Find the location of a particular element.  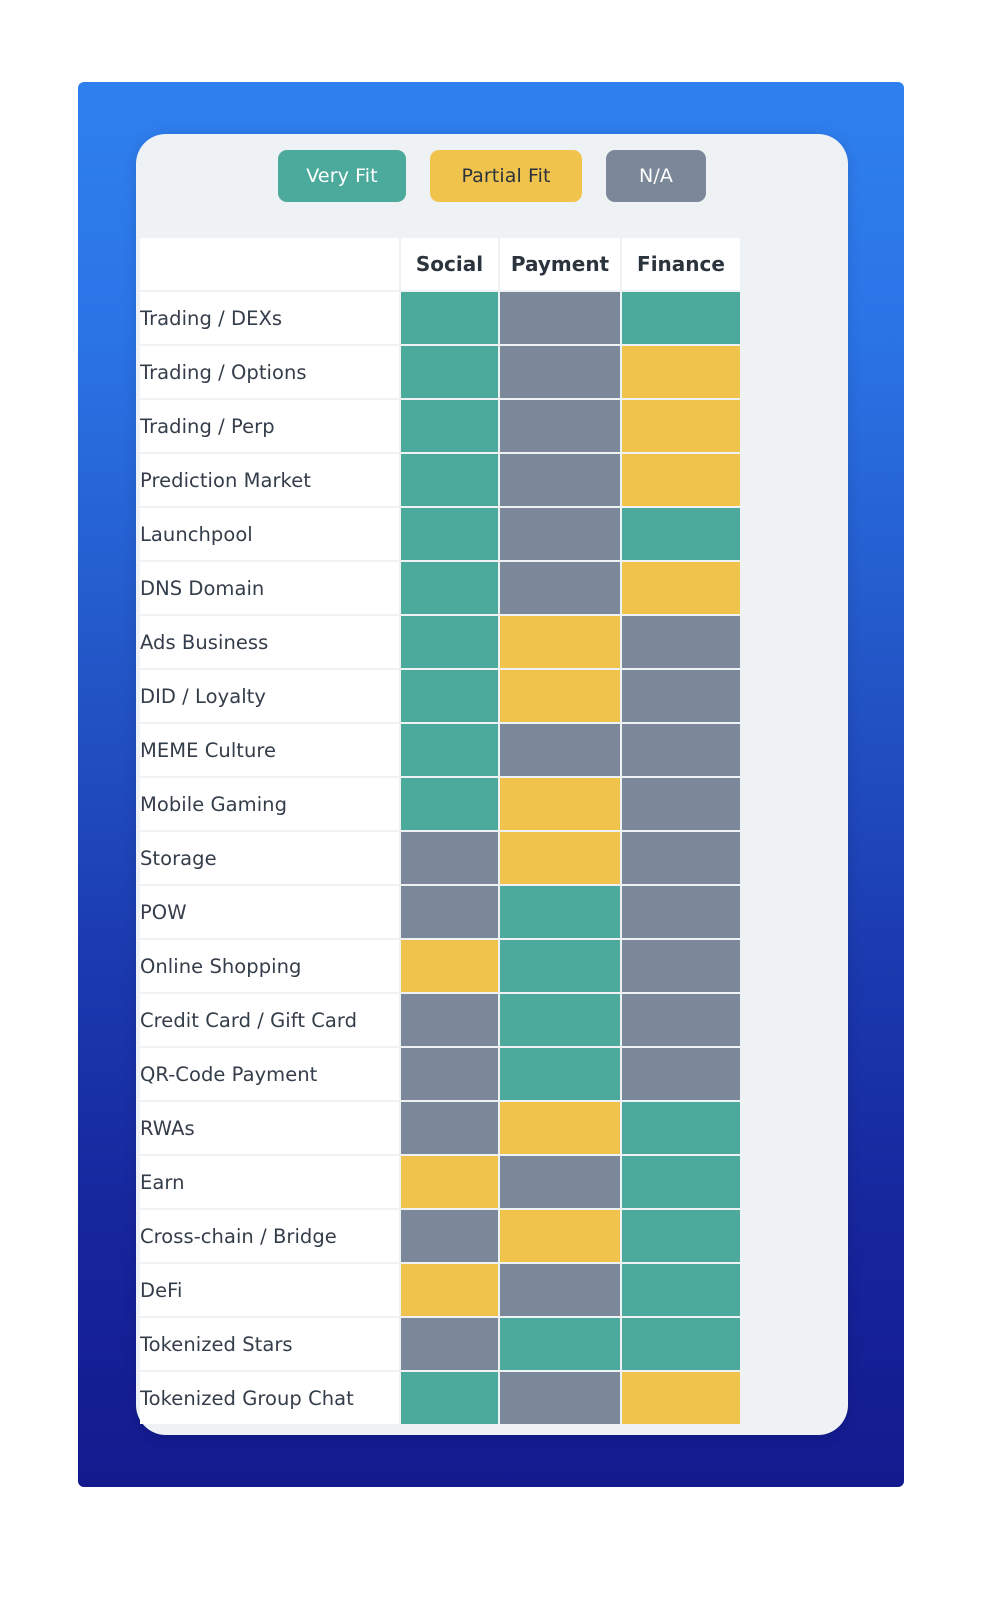

row-label: Online Shopping is located at coordinates (270, 967).